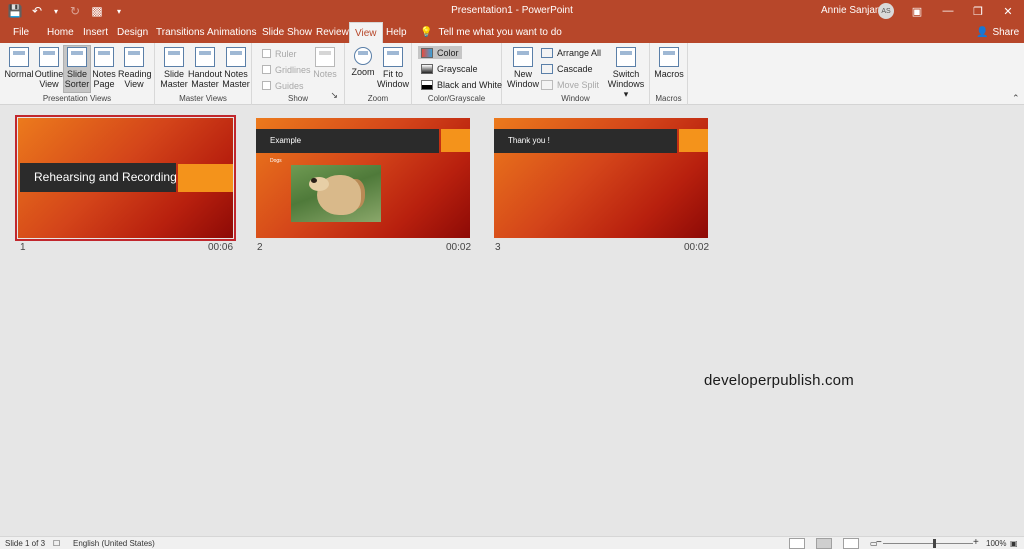  What do you see at coordinates (15, 11) in the screenshot?
I see `save-icon: 💾` at bounding box center [15, 11].